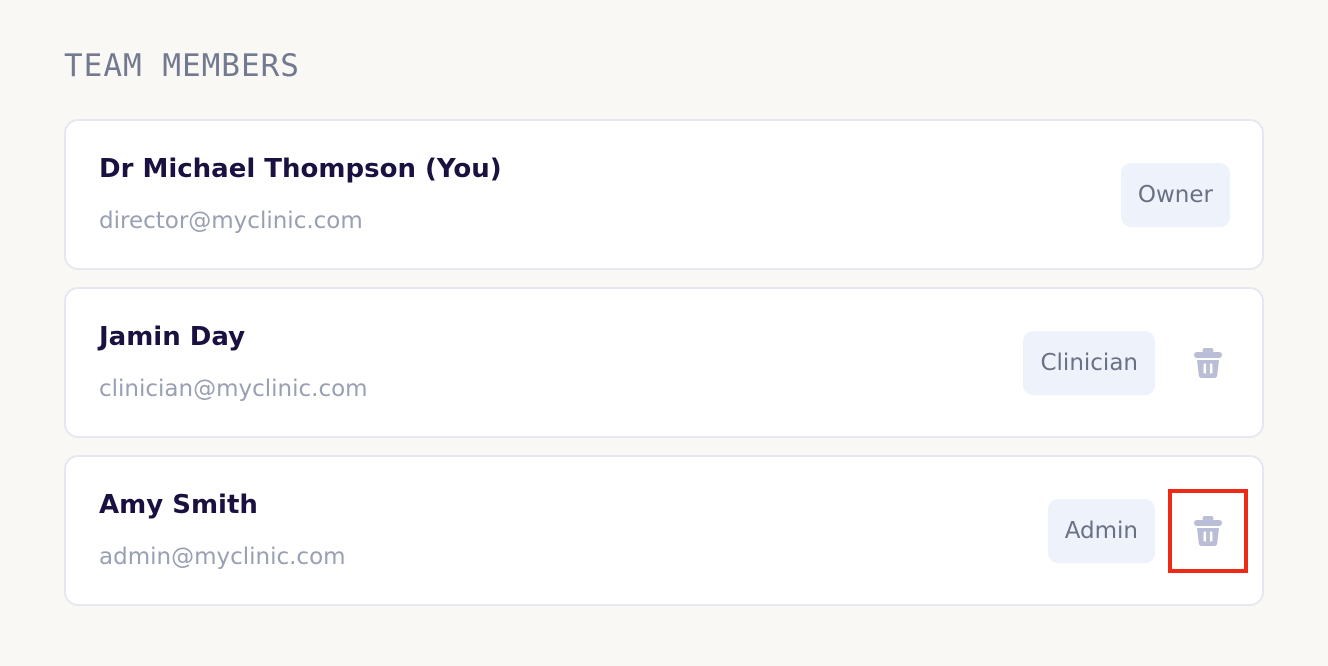 This screenshot has width=1328, height=666. What do you see at coordinates (231, 221) in the screenshot?
I see `member-email: director@myclinic.com` at bounding box center [231, 221].